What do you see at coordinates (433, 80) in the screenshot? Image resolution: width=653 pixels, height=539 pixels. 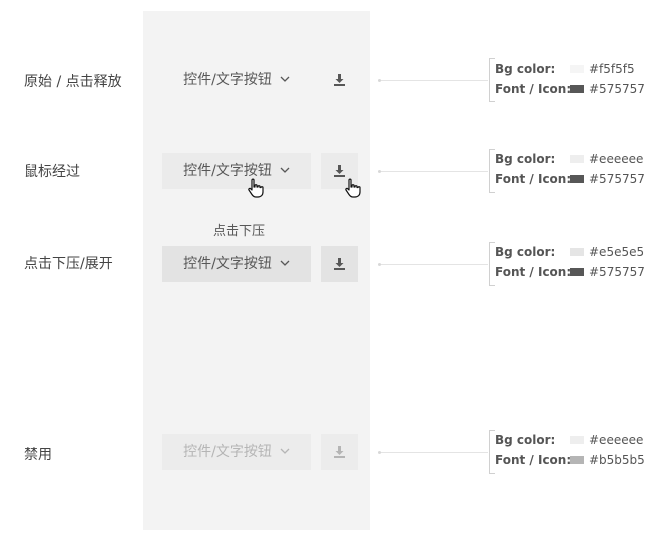 I see `connector-line-normal` at bounding box center [433, 80].